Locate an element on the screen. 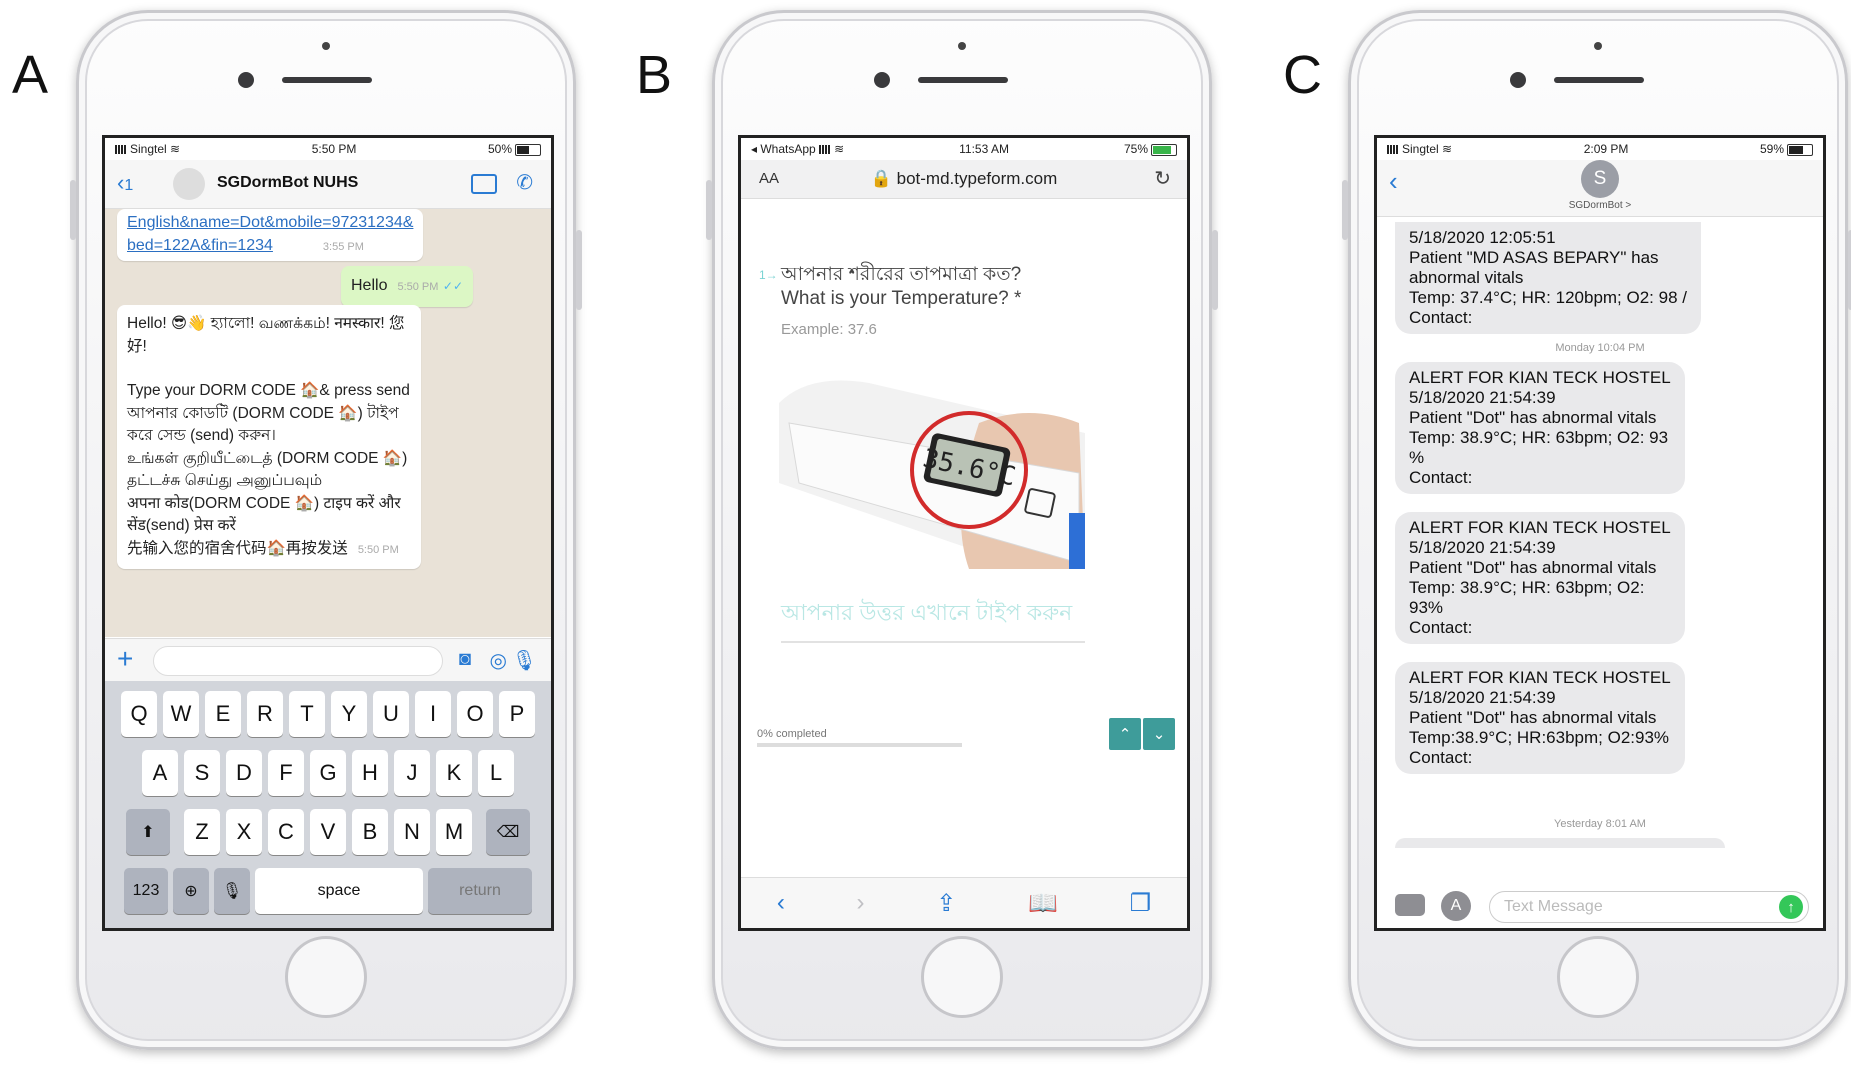 This screenshot has height=1068, width=1851. space-key: space is located at coordinates (339, 891).